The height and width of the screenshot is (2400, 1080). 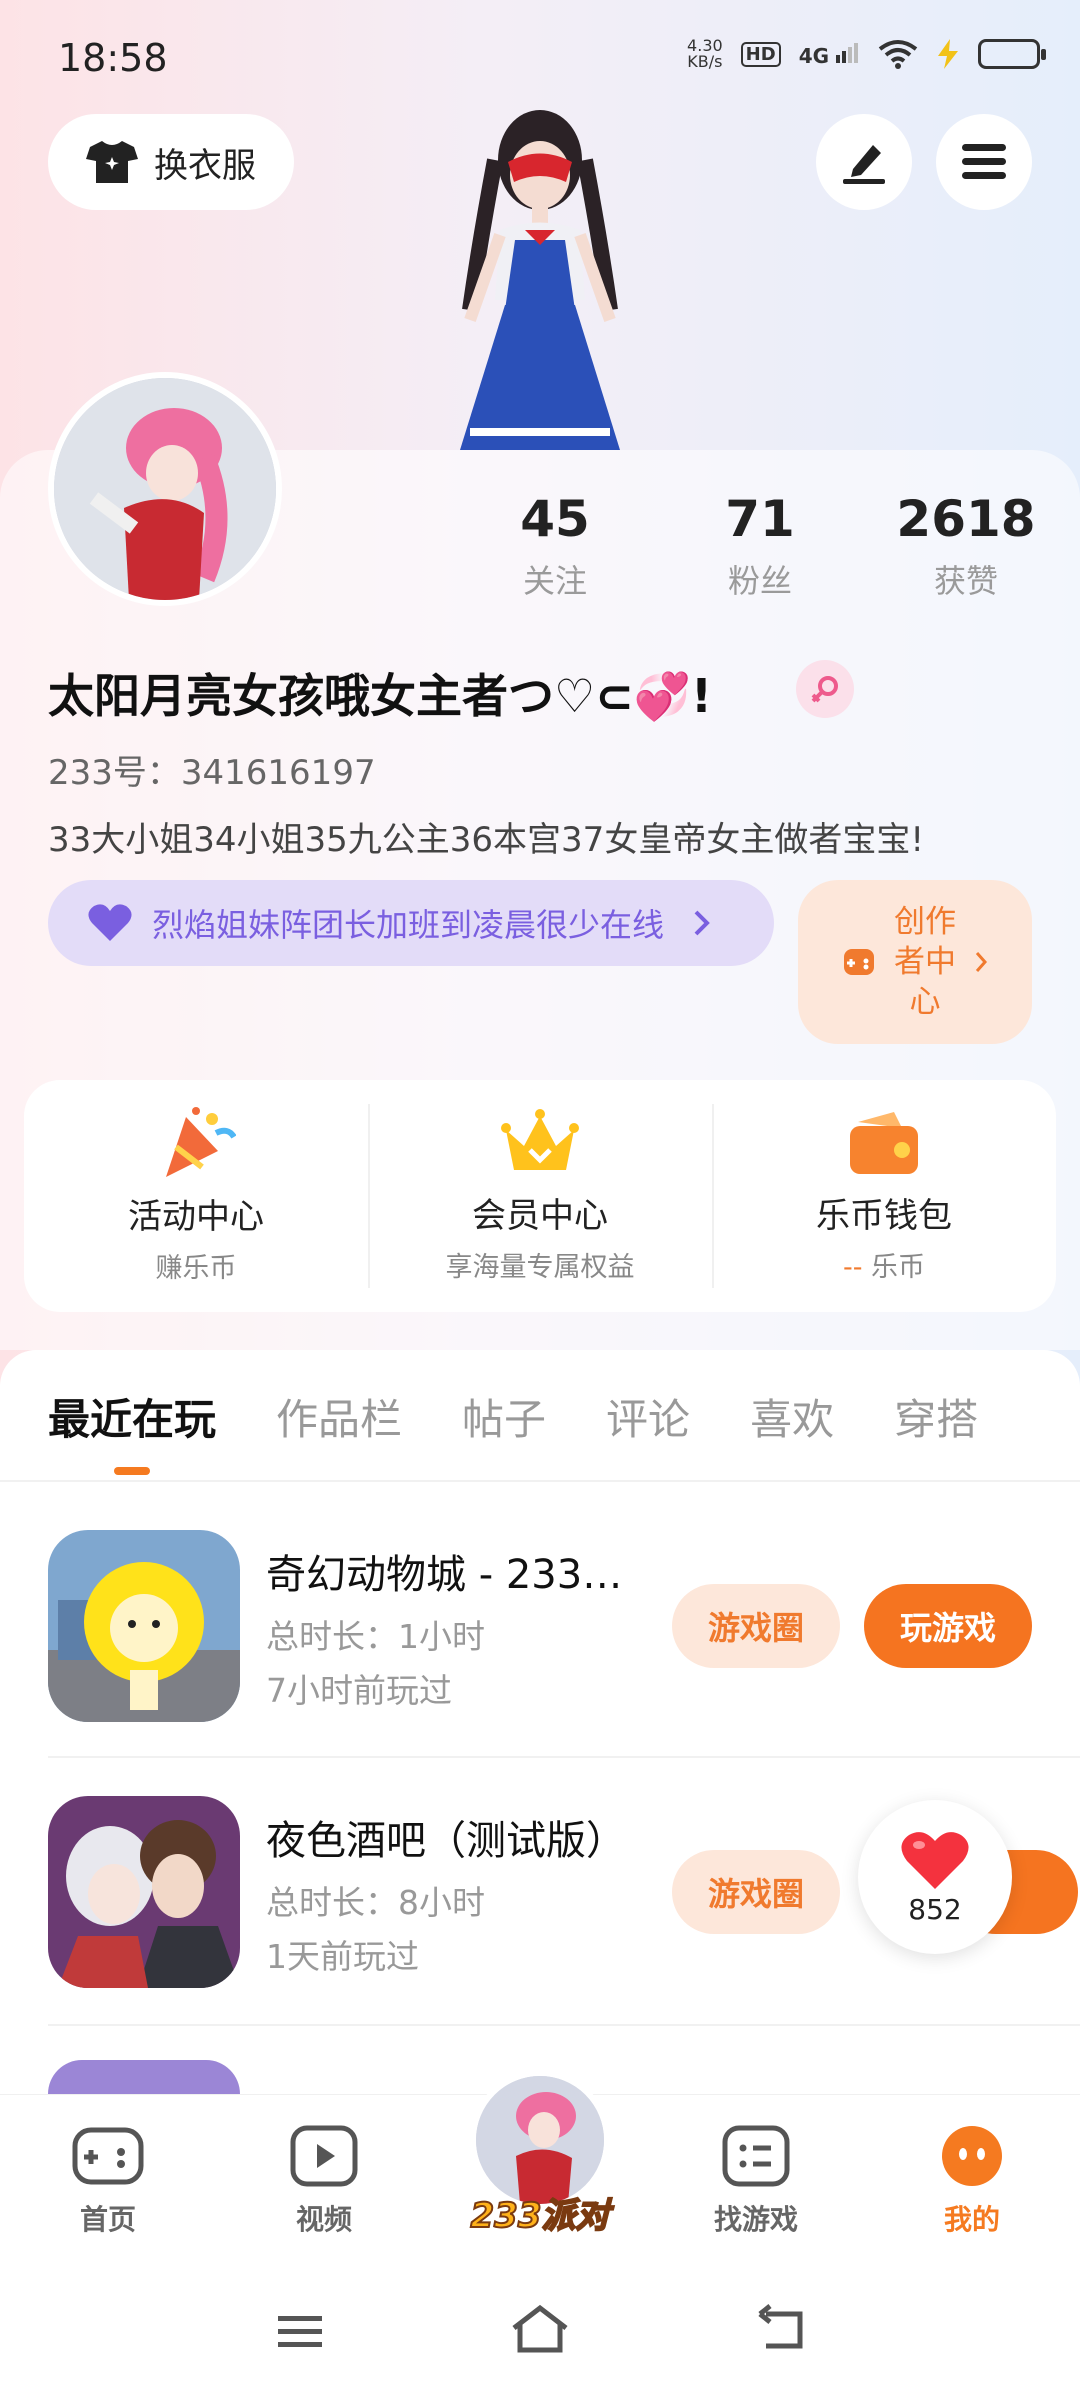 I want to click on change-outfit-label: 换衣服, so click(x=205, y=165).